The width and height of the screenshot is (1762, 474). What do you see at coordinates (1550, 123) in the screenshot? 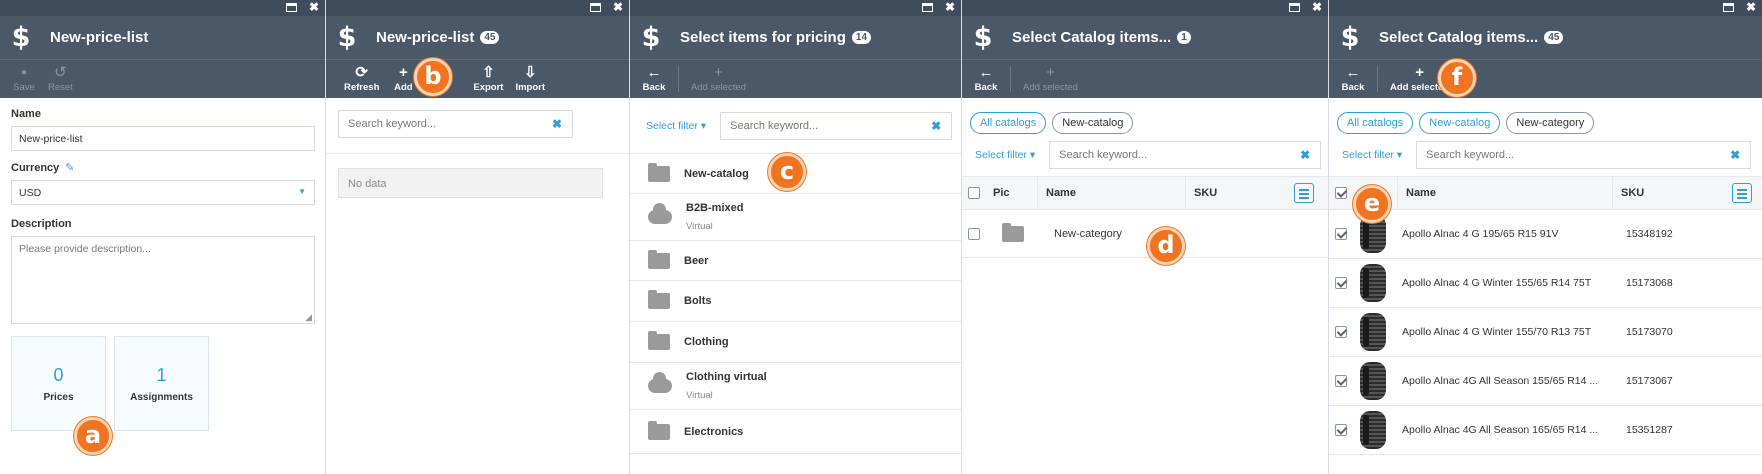
I see `breadcrumb-new-category: New-category` at bounding box center [1550, 123].